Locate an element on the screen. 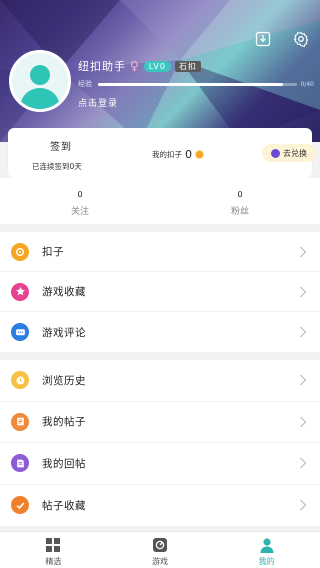 Image resolution: width=320 pixels, height=568 pixels. title-badge: 石扣 is located at coordinates (187, 66).